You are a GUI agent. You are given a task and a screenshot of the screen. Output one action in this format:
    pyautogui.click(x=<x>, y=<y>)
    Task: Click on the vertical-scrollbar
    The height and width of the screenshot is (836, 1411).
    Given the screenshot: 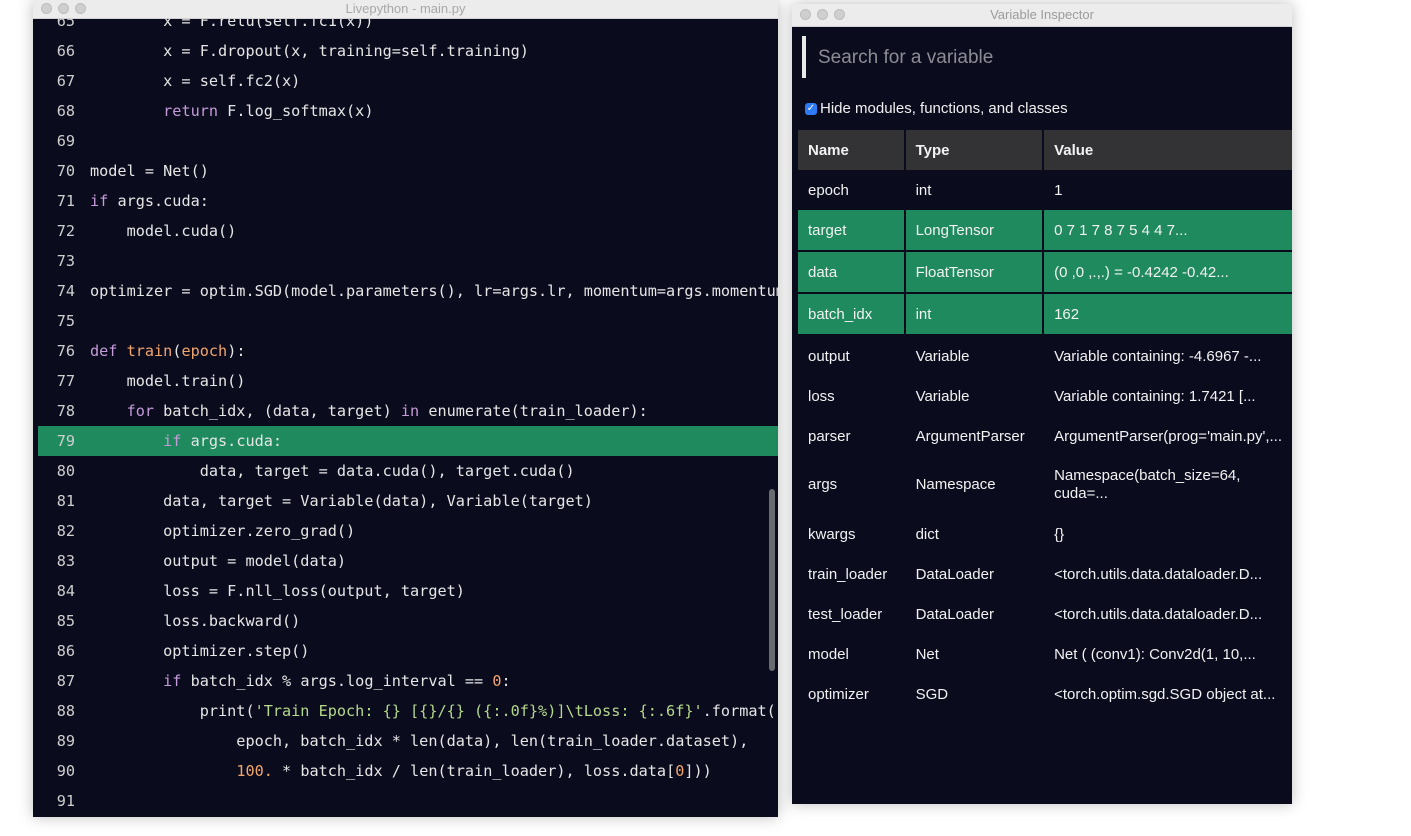 What is the action you would take?
    pyautogui.click(x=772, y=580)
    